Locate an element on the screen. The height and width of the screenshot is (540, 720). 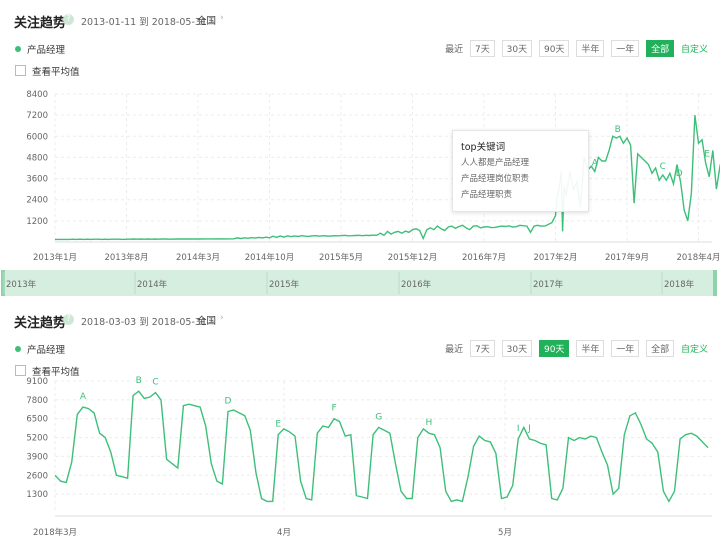
x-tick-label: 2013年1月 is located at coordinates (55, 257).